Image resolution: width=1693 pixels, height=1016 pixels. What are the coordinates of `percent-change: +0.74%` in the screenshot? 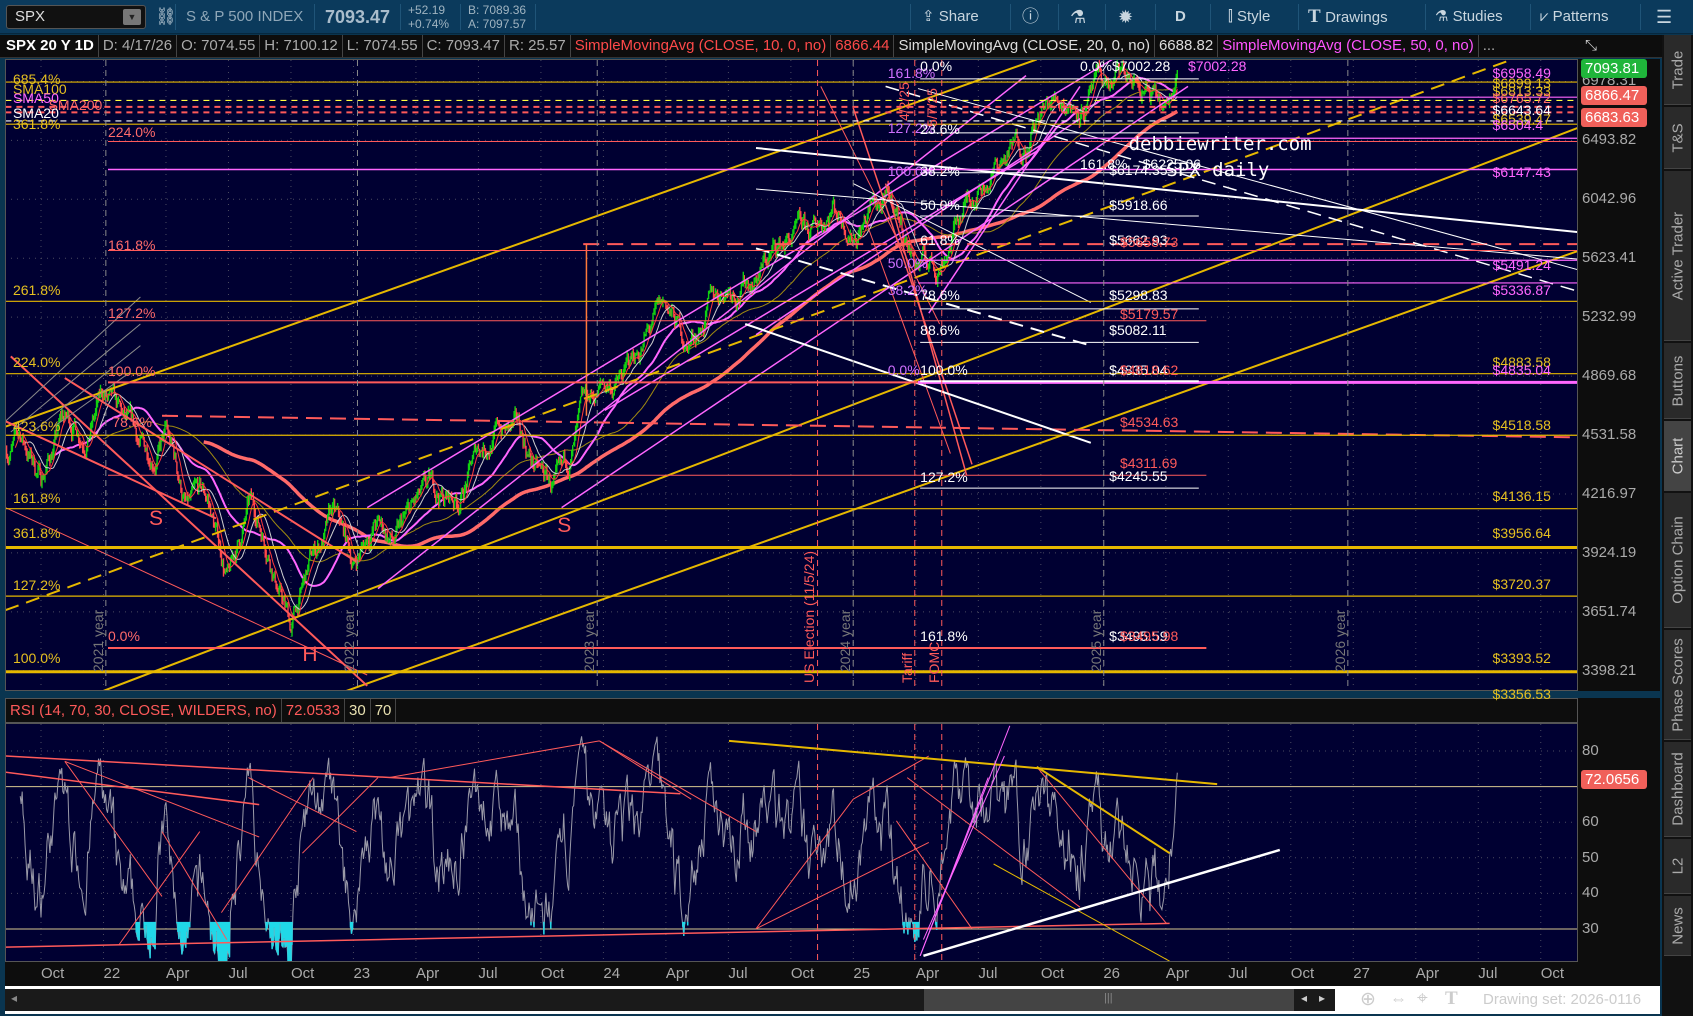 It's located at (429, 24).